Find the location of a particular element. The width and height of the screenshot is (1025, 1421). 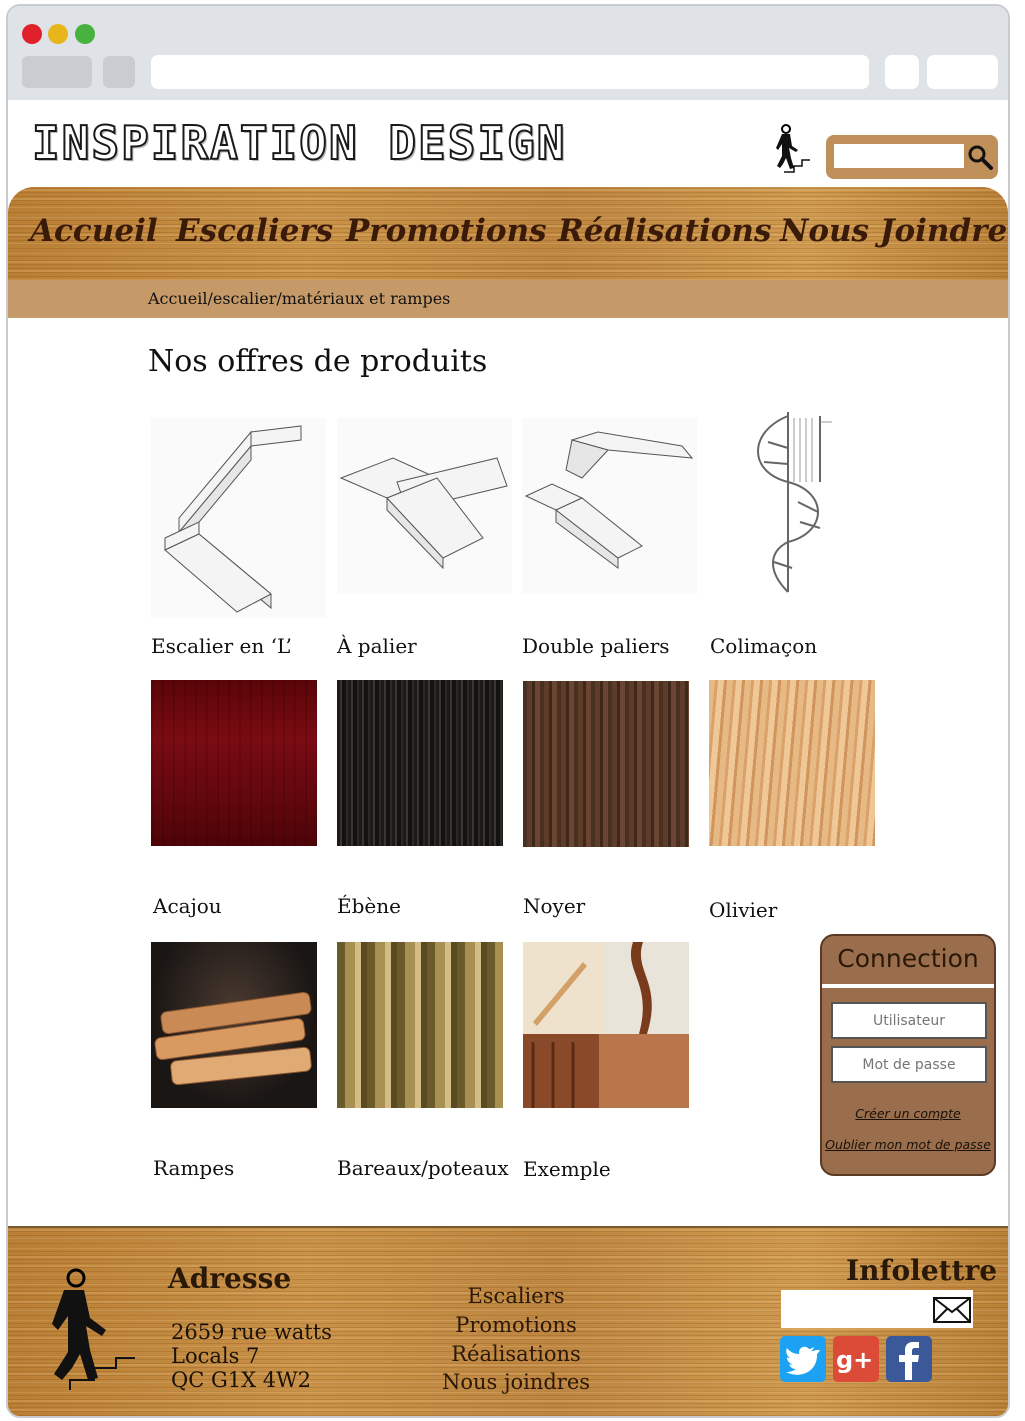

browser-action-button is located at coordinates (902, 72).